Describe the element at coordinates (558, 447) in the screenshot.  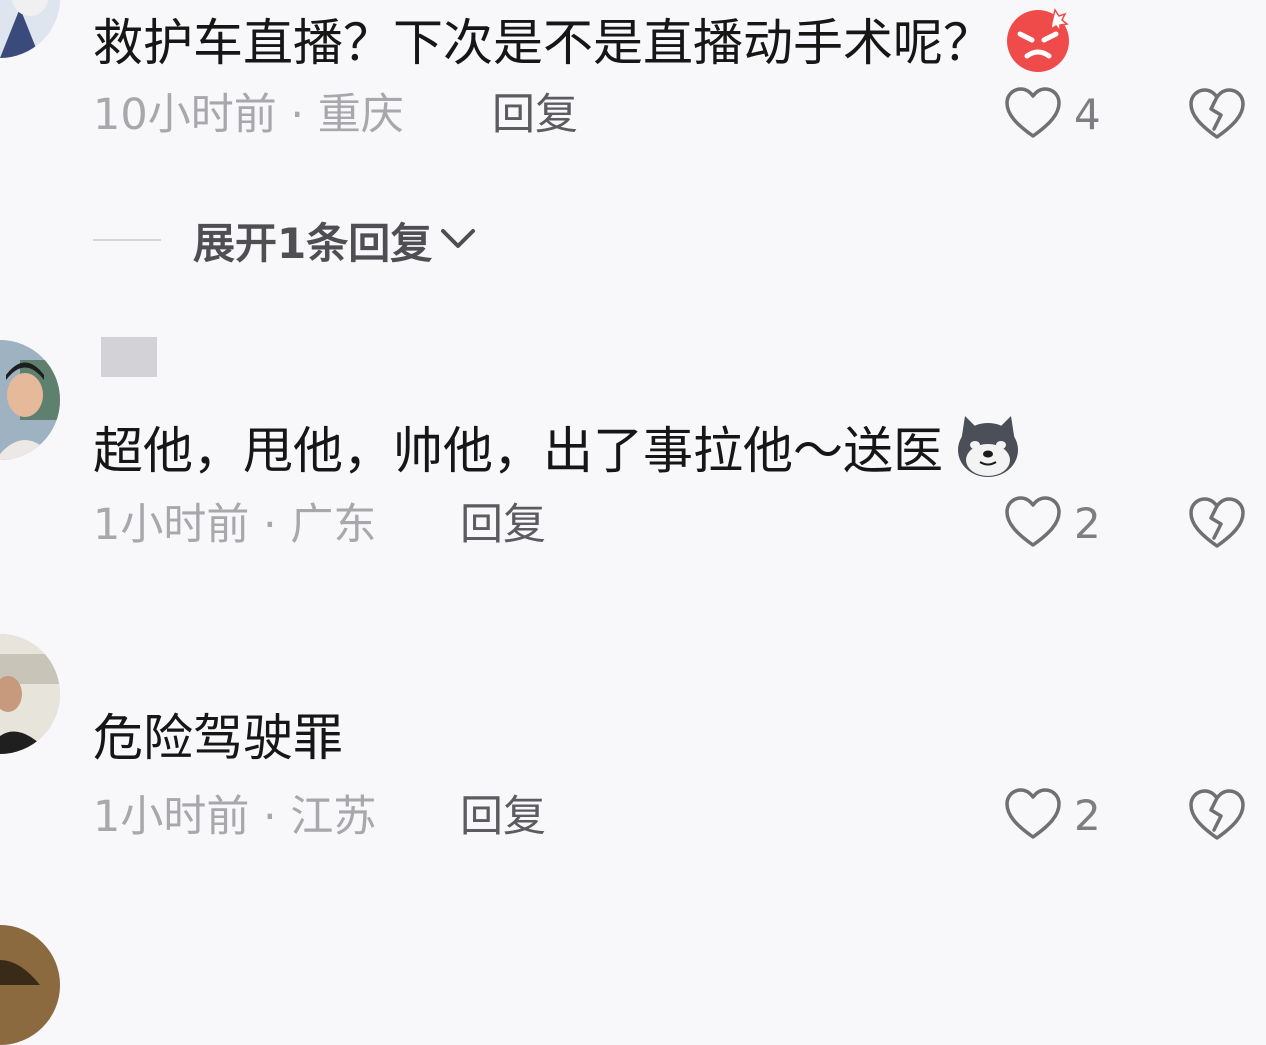
I see `comment-text: 超他，甩他，帅他，出了事拉他～送医` at that location.